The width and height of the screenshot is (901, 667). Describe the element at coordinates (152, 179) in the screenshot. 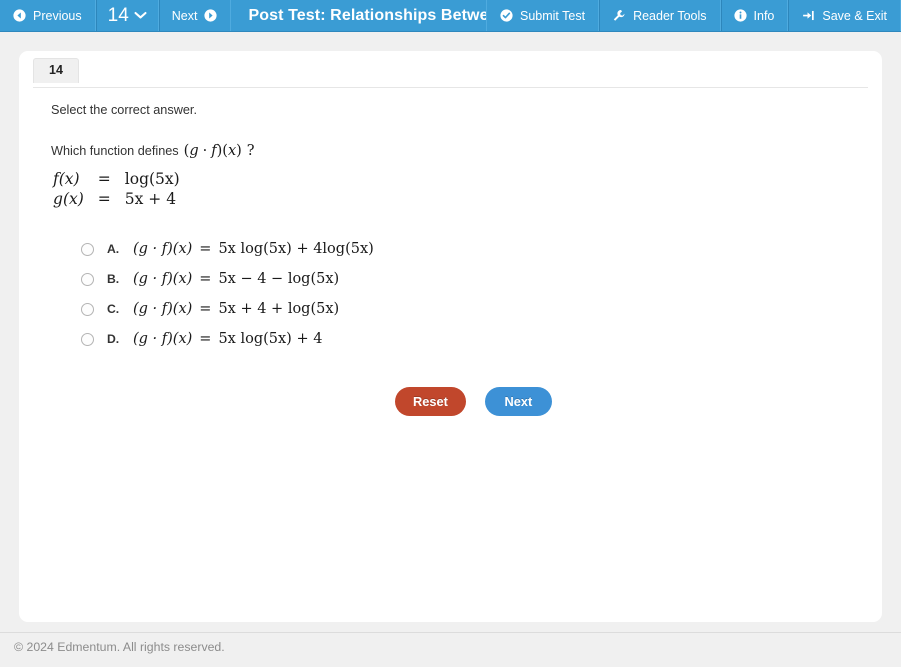

I see `definition-rhs: log(5x)` at that location.